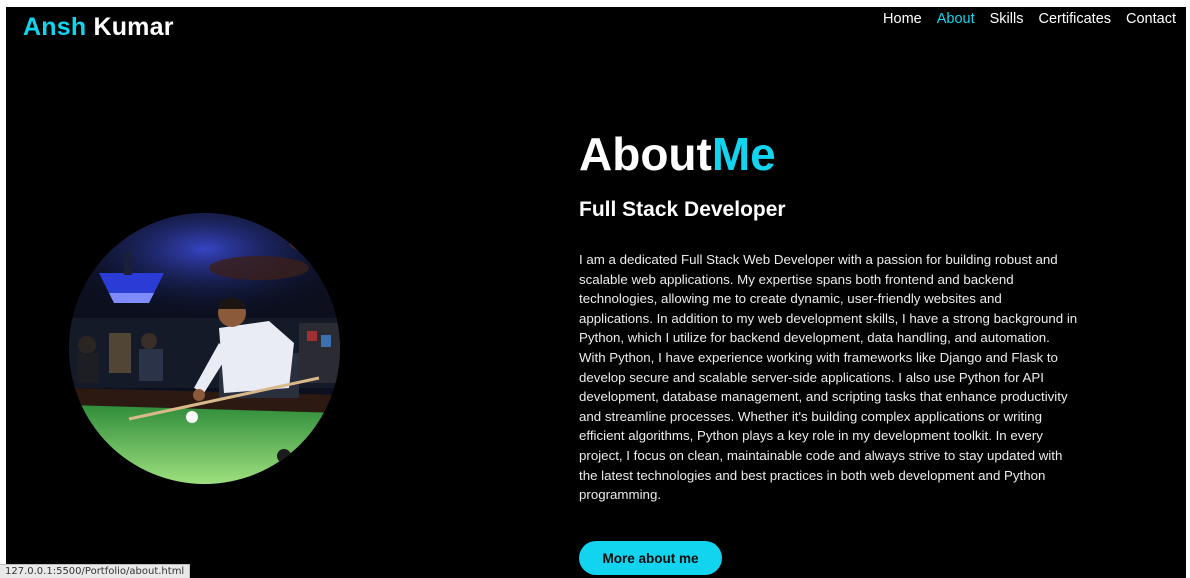  I want to click on nav-about: About, so click(956, 19).